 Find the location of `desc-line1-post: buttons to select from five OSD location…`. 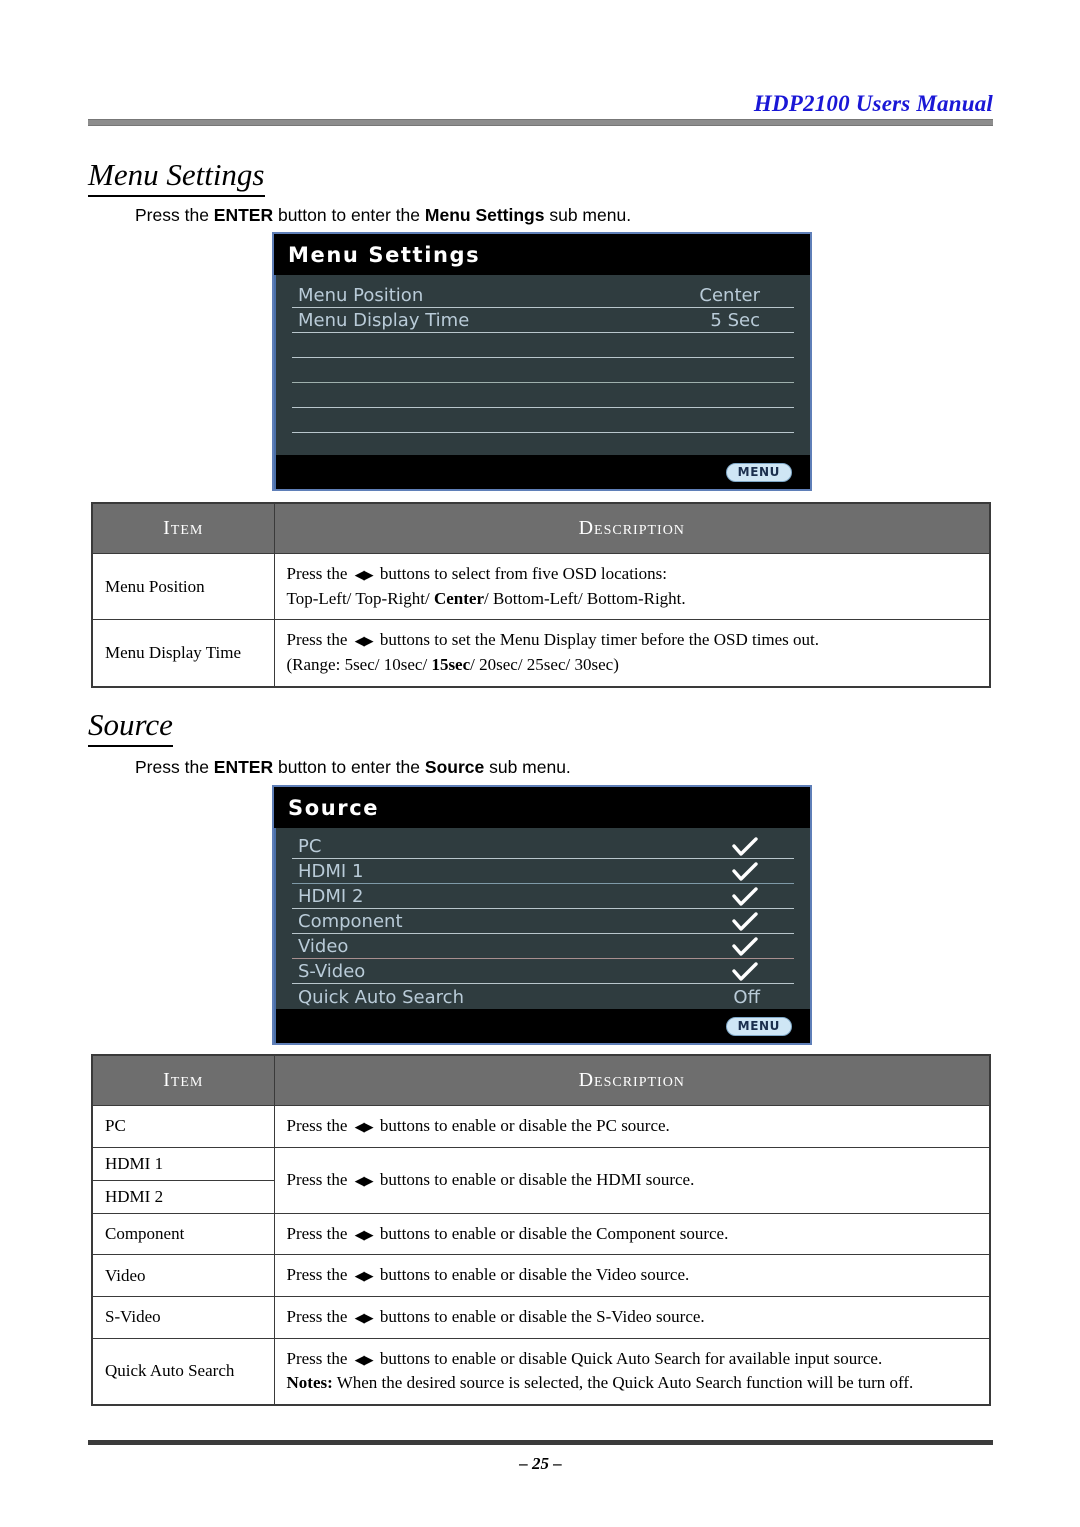

desc-line1-post: buttons to select from five OSD location… is located at coordinates (521, 573).